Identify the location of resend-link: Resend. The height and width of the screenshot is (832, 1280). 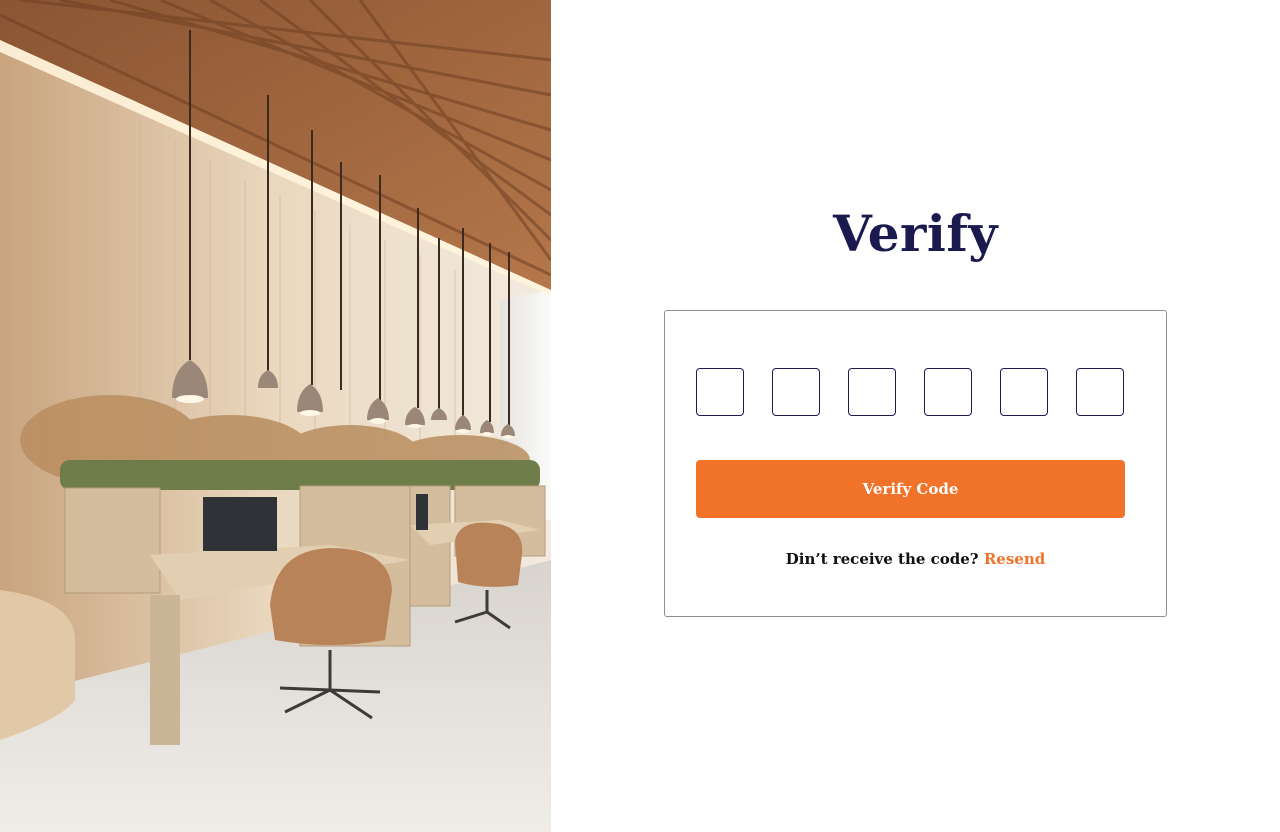
(1014, 559).